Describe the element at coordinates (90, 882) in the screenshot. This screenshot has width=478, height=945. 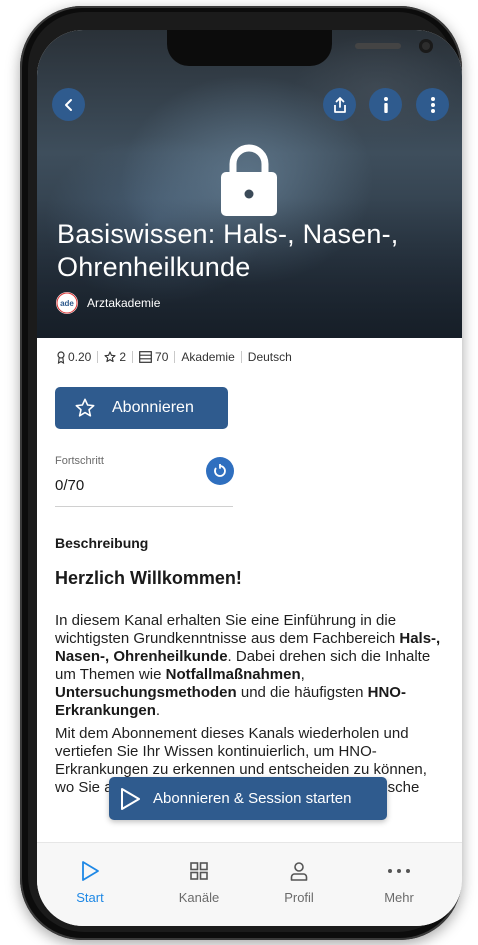
I see `tab-start: Start` at that location.